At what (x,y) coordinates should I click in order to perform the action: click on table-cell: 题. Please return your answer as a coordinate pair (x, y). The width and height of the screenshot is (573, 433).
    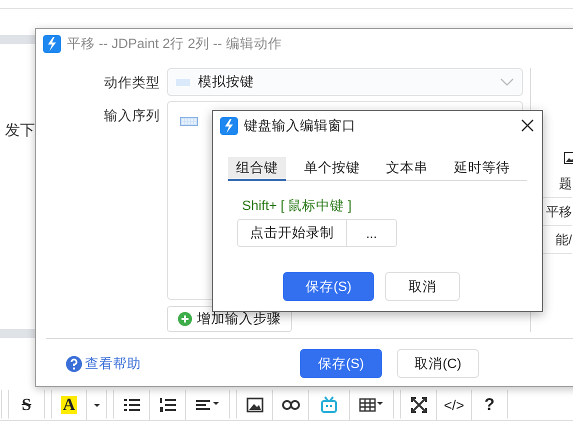
    Looking at the image, I should click on (565, 183).